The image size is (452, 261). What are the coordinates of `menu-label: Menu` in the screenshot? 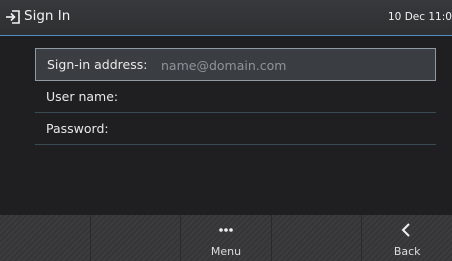 It's located at (226, 251).